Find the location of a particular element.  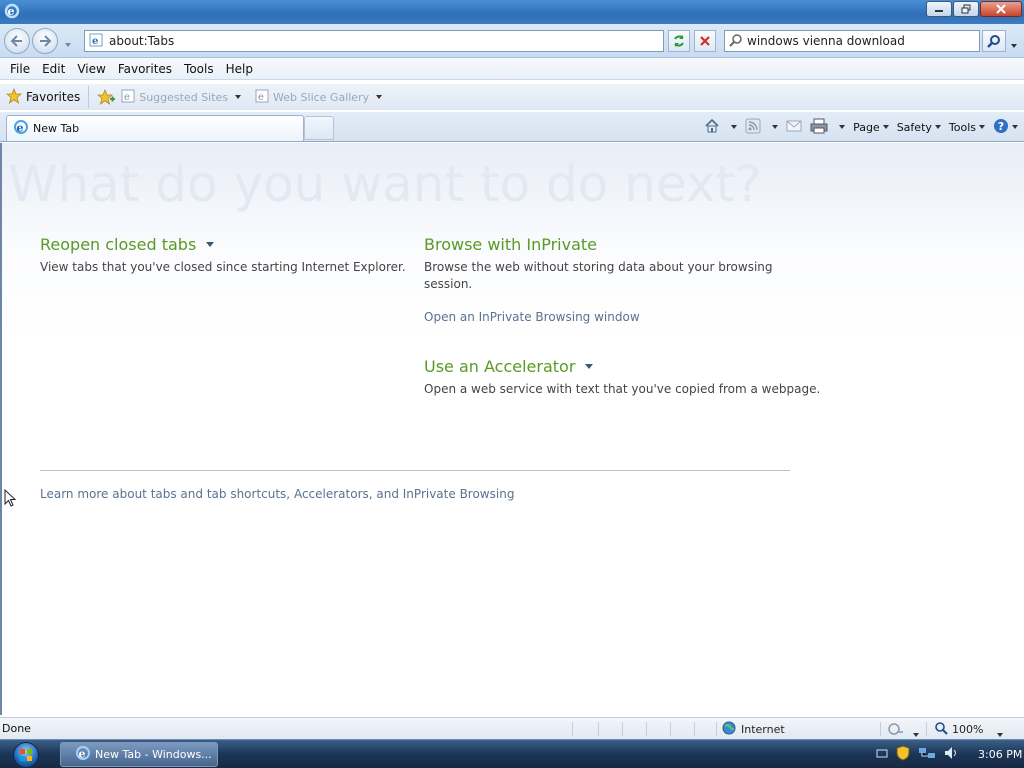

refresh-button is located at coordinates (679, 41).